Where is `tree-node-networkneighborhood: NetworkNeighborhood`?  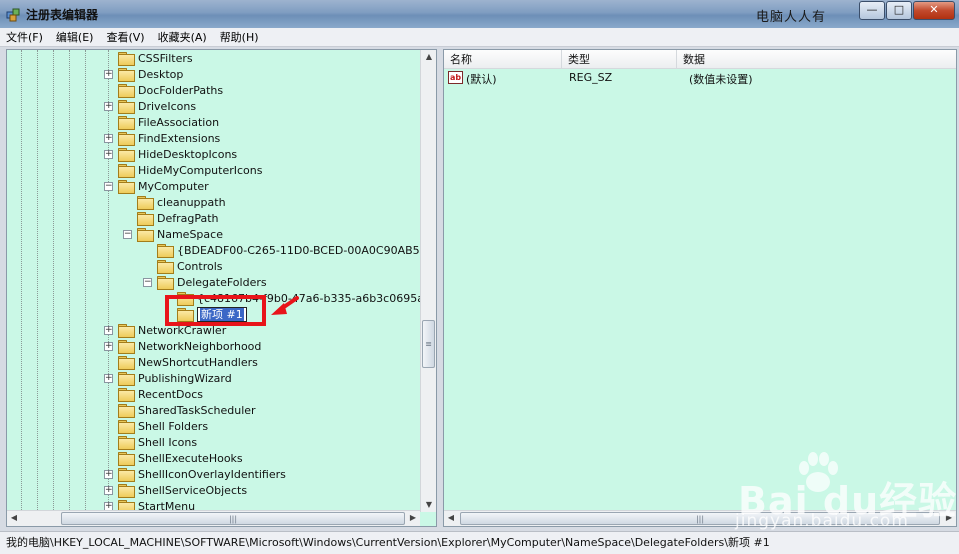 tree-node-networkneighborhood: NetworkNeighborhood is located at coordinates (189, 346).